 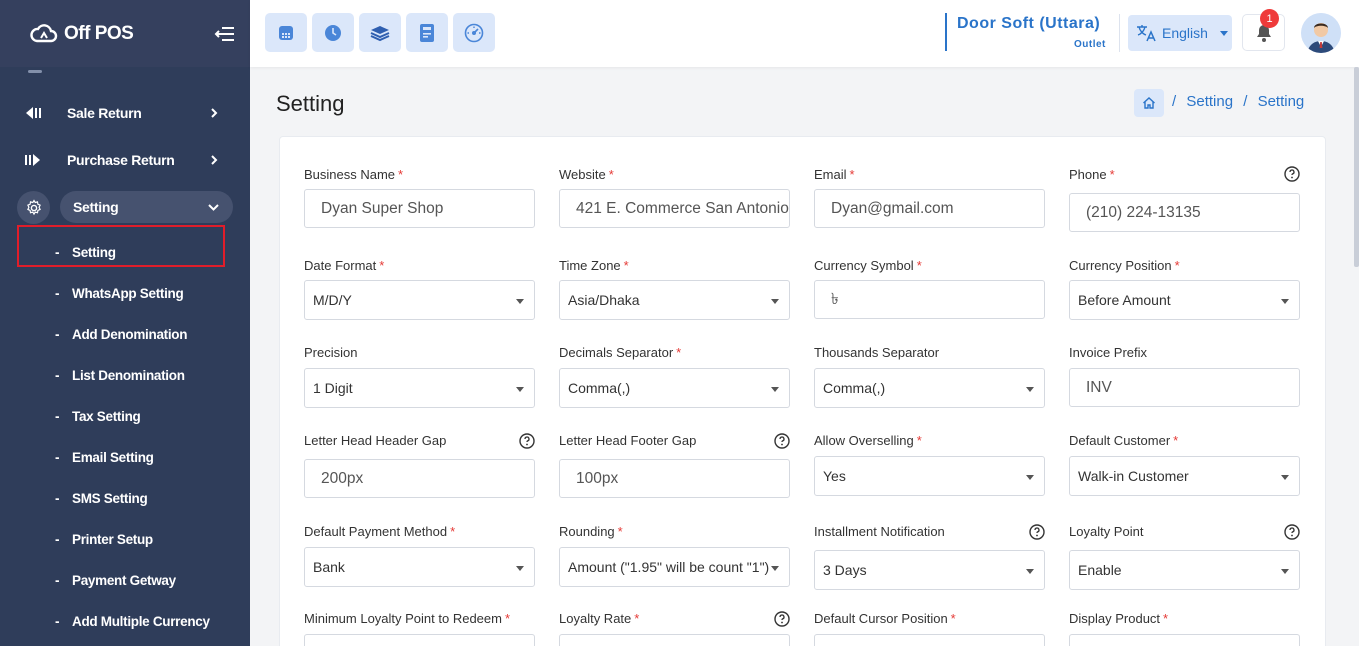 What do you see at coordinates (125, 335) in the screenshot?
I see `submenu-item-add-denomination: - Add Denomination` at bounding box center [125, 335].